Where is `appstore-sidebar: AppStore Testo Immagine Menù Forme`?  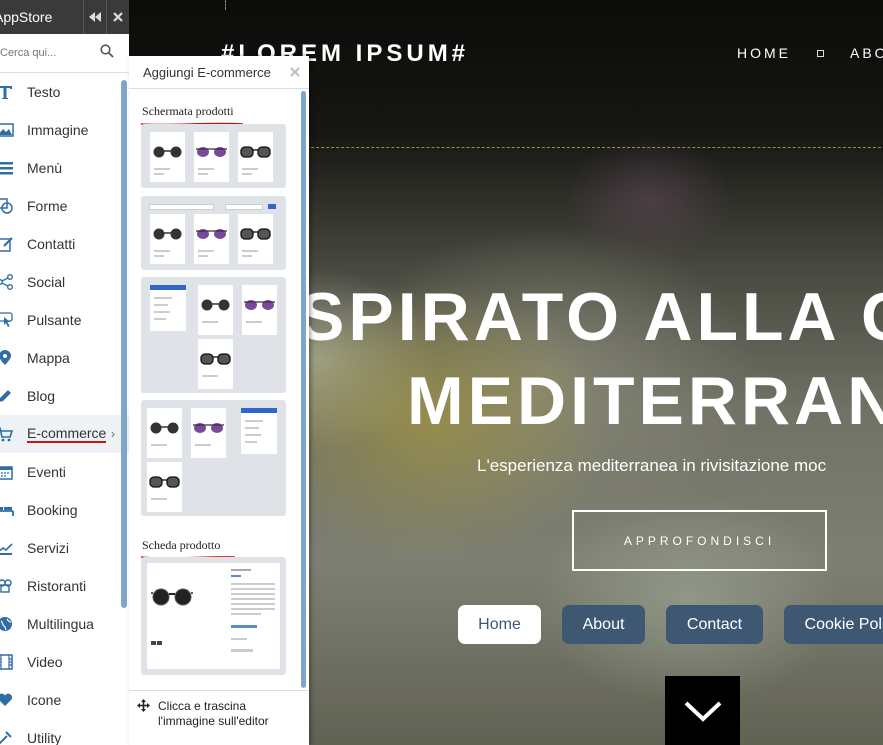
appstore-sidebar: AppStore Testo Immagine Menù Forme is located at coordinates (64, 372).